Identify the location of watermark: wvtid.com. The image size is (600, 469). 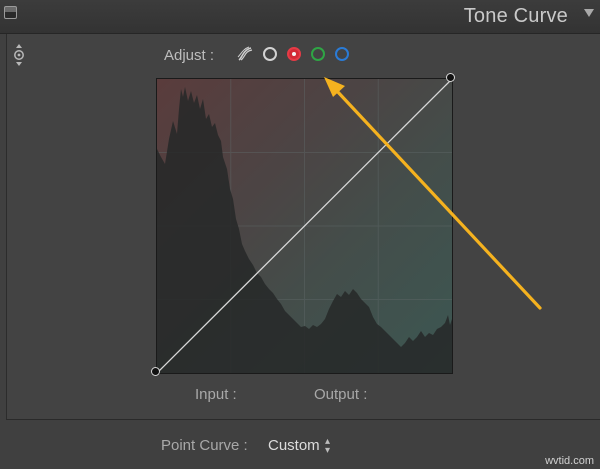
(569, 461).